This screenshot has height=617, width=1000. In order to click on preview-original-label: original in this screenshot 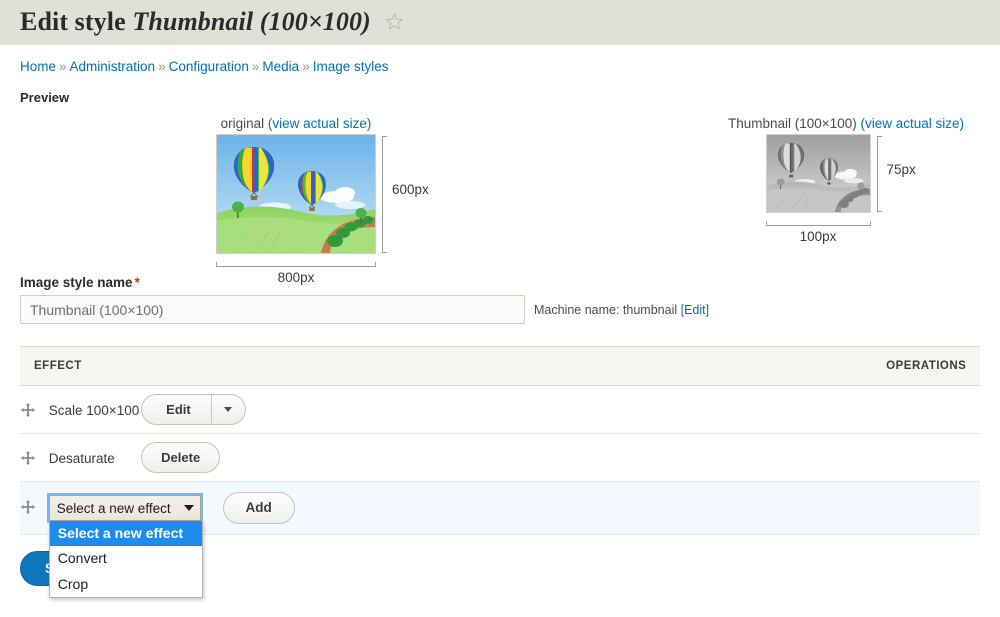, I will do `click(242, 123)`.